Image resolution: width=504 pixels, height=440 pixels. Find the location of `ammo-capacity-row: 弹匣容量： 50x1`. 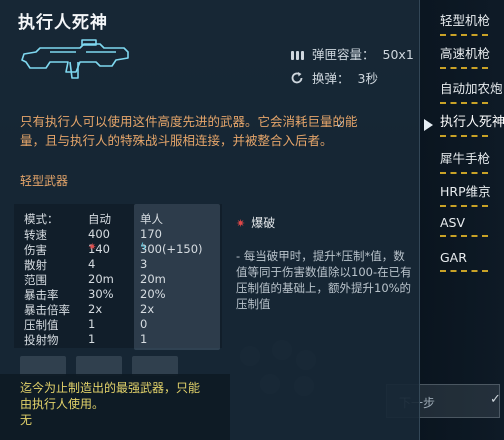

ammo-capacity-row: 弹匣容量： 50x1 is located at coordinates (352, 53).